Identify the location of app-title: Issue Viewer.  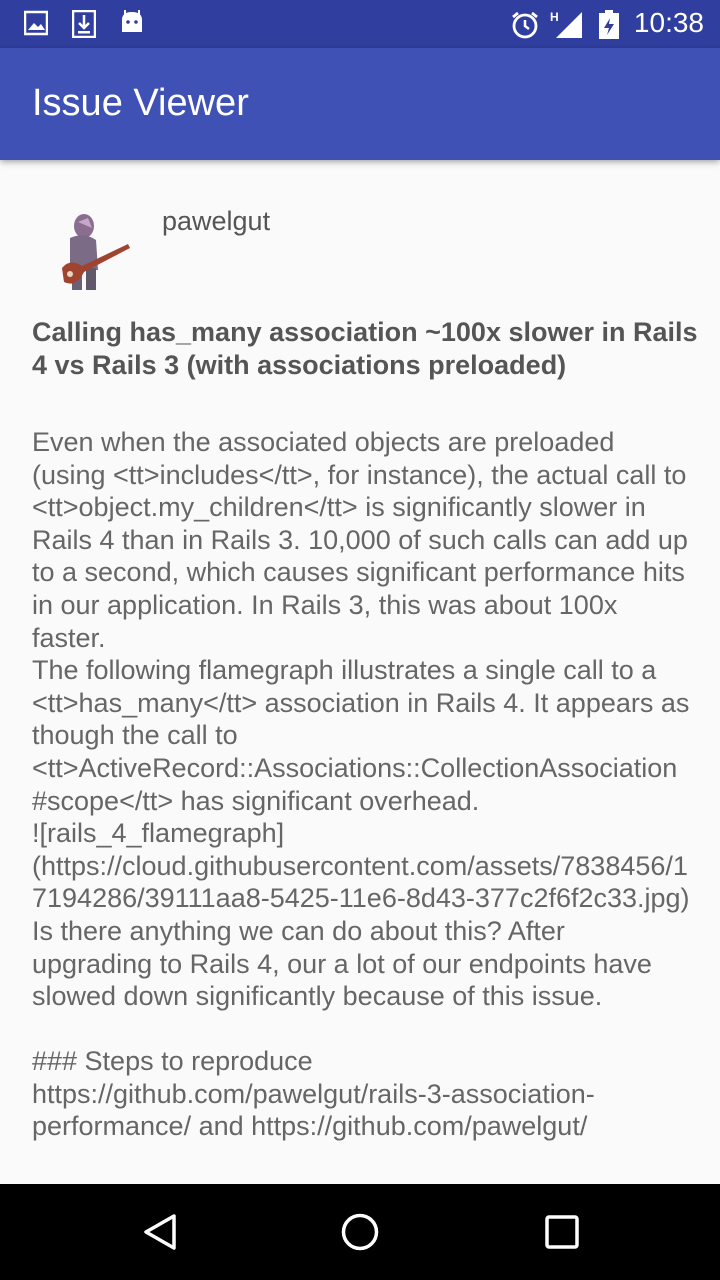
(140, 103).